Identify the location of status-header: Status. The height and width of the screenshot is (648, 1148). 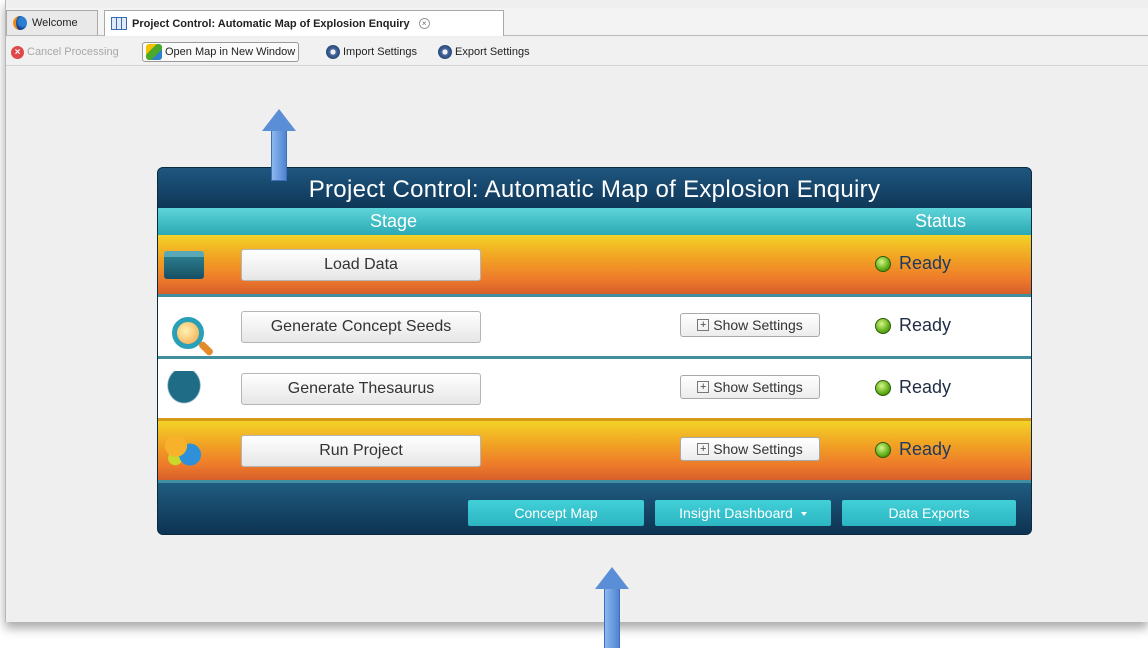
(941, 221).